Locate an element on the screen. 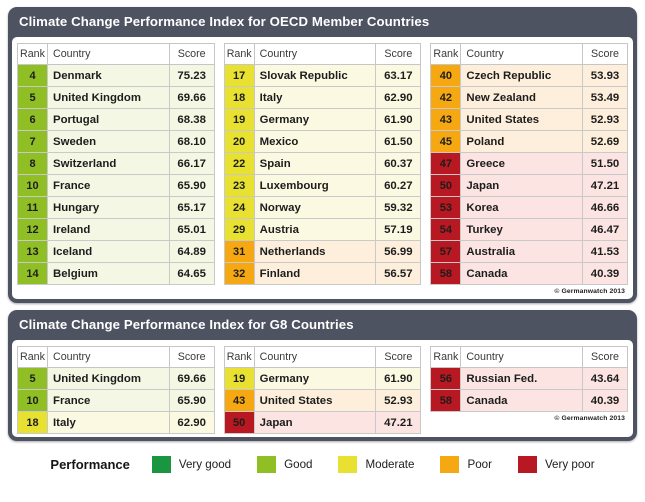  cell-score: 69.66 is located at coordinates (191, 97).